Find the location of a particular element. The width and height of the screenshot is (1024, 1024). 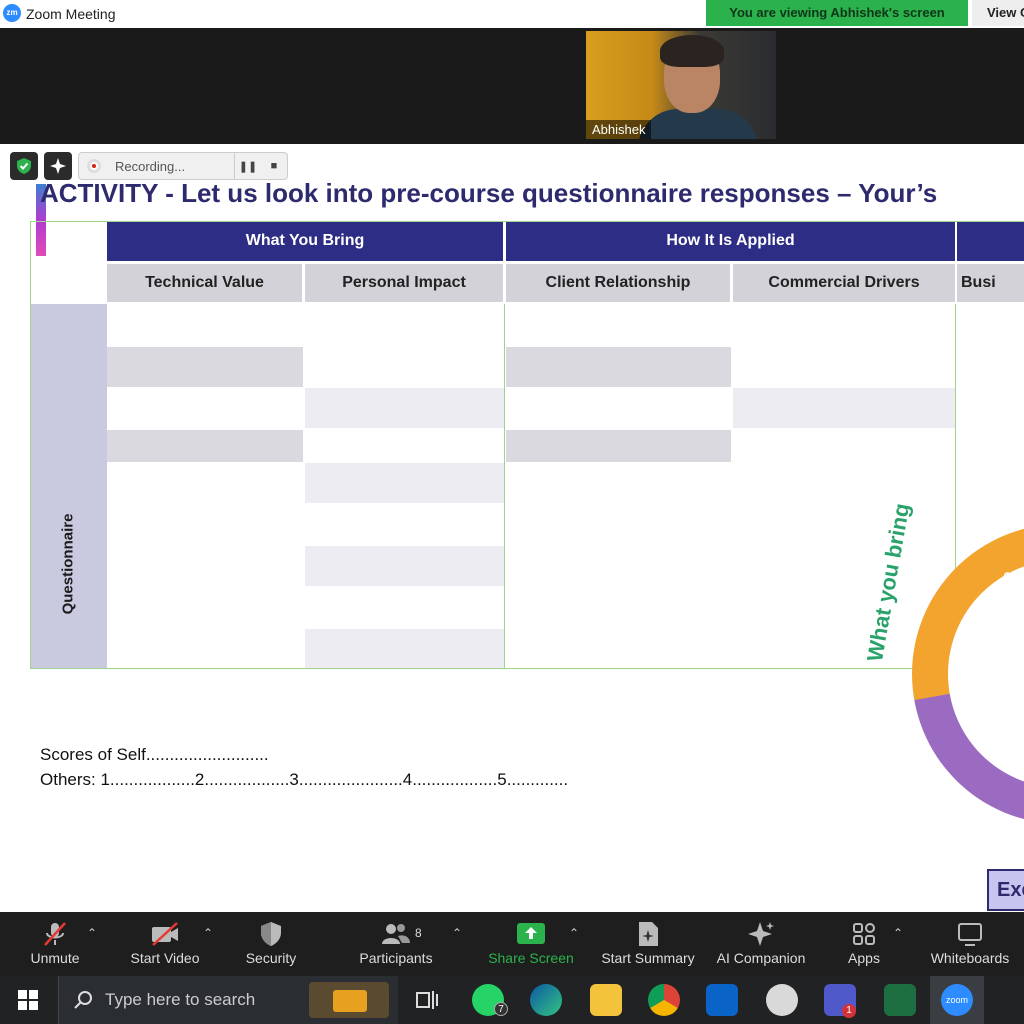

ai-companion-button: AI Companion is located at coordinates (761, 944).